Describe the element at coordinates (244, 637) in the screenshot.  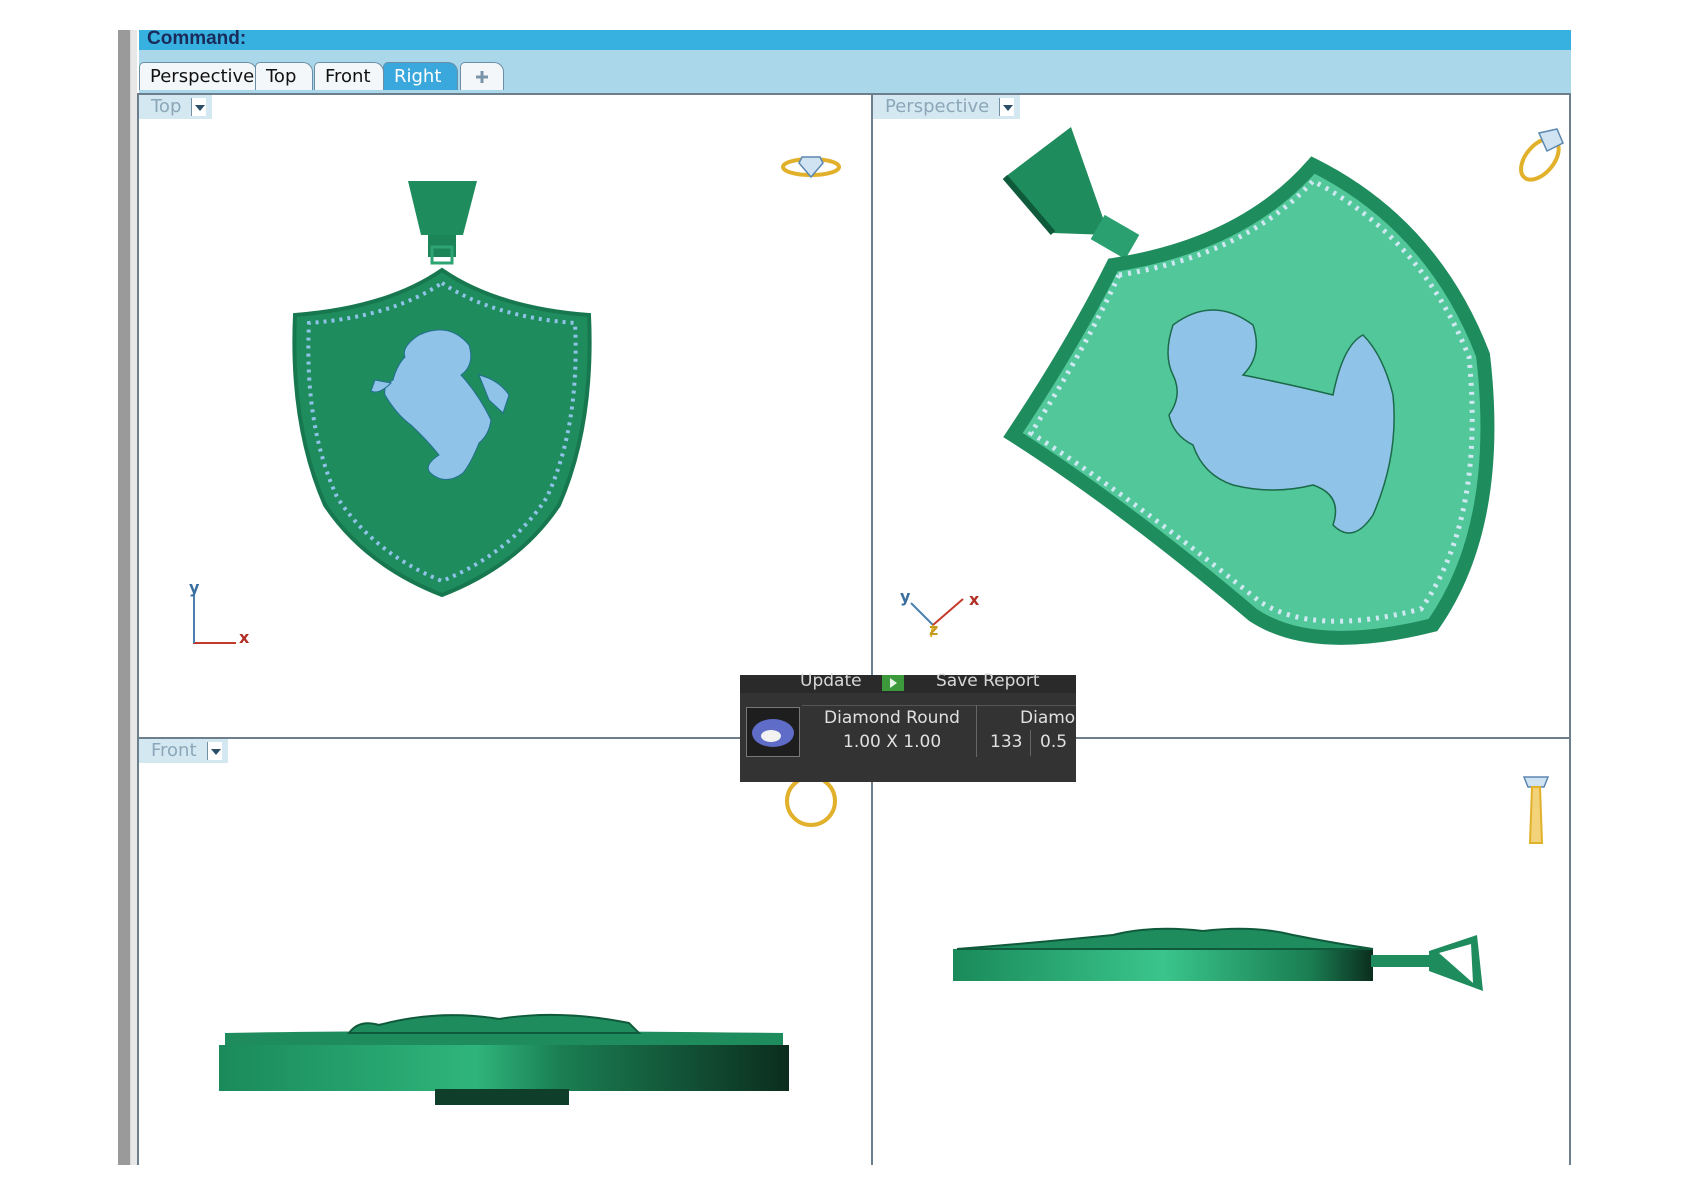
I see `x-axis-label: x` at that location.